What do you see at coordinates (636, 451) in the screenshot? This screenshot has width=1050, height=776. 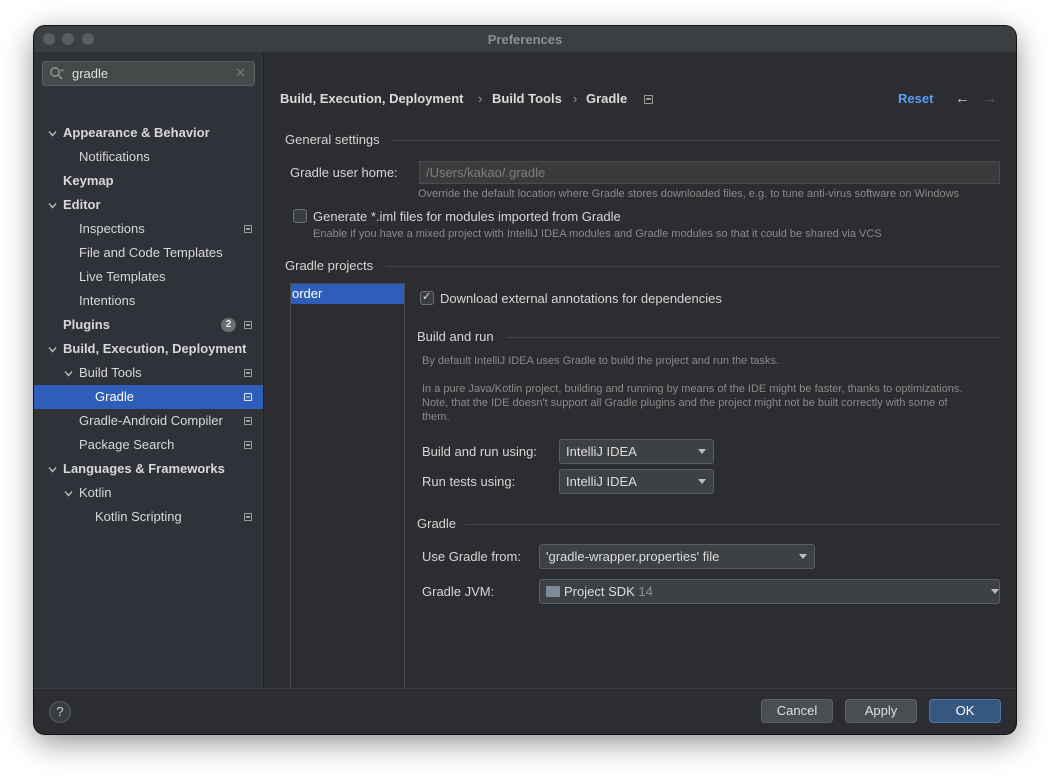 I see `build-run-using-dropdown: IntelliJ IDEA` at bounding box center [636, 451].